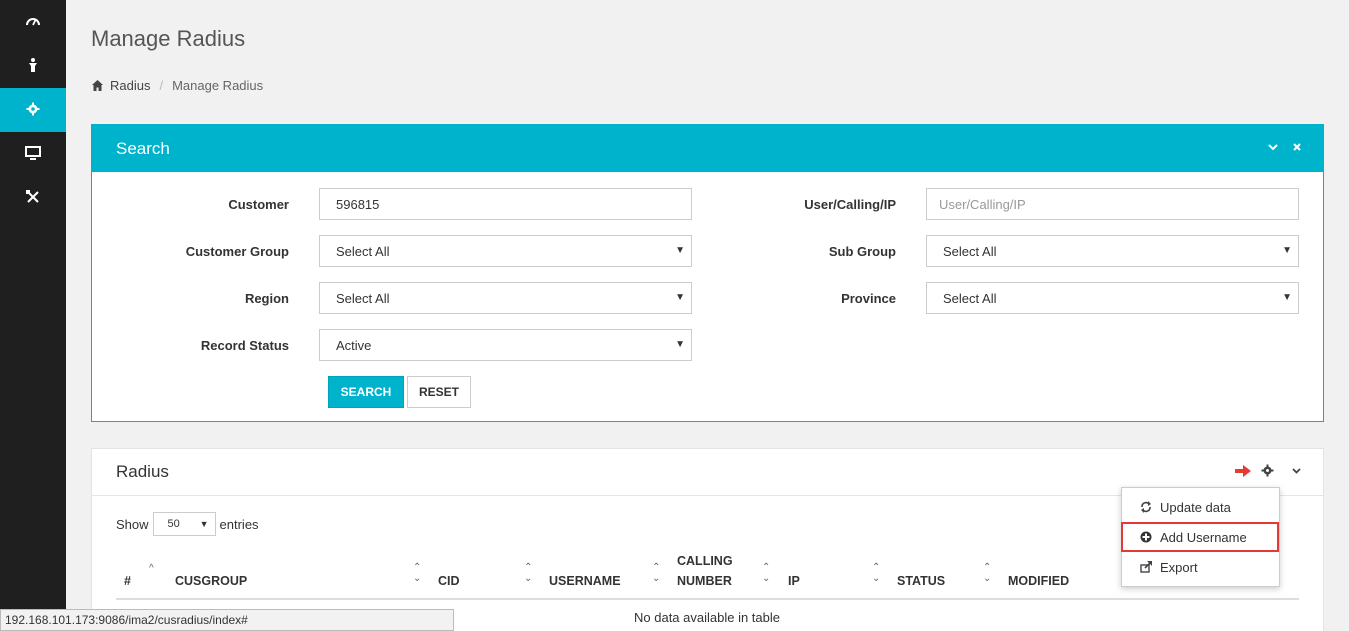 The height and width of the screenshot is (631, 1349). What do you see at coordinates (850, 204) in the screenshot?
I see `user-calling-ip-label: User/Calling/IP` at bounding box center [850, 204].